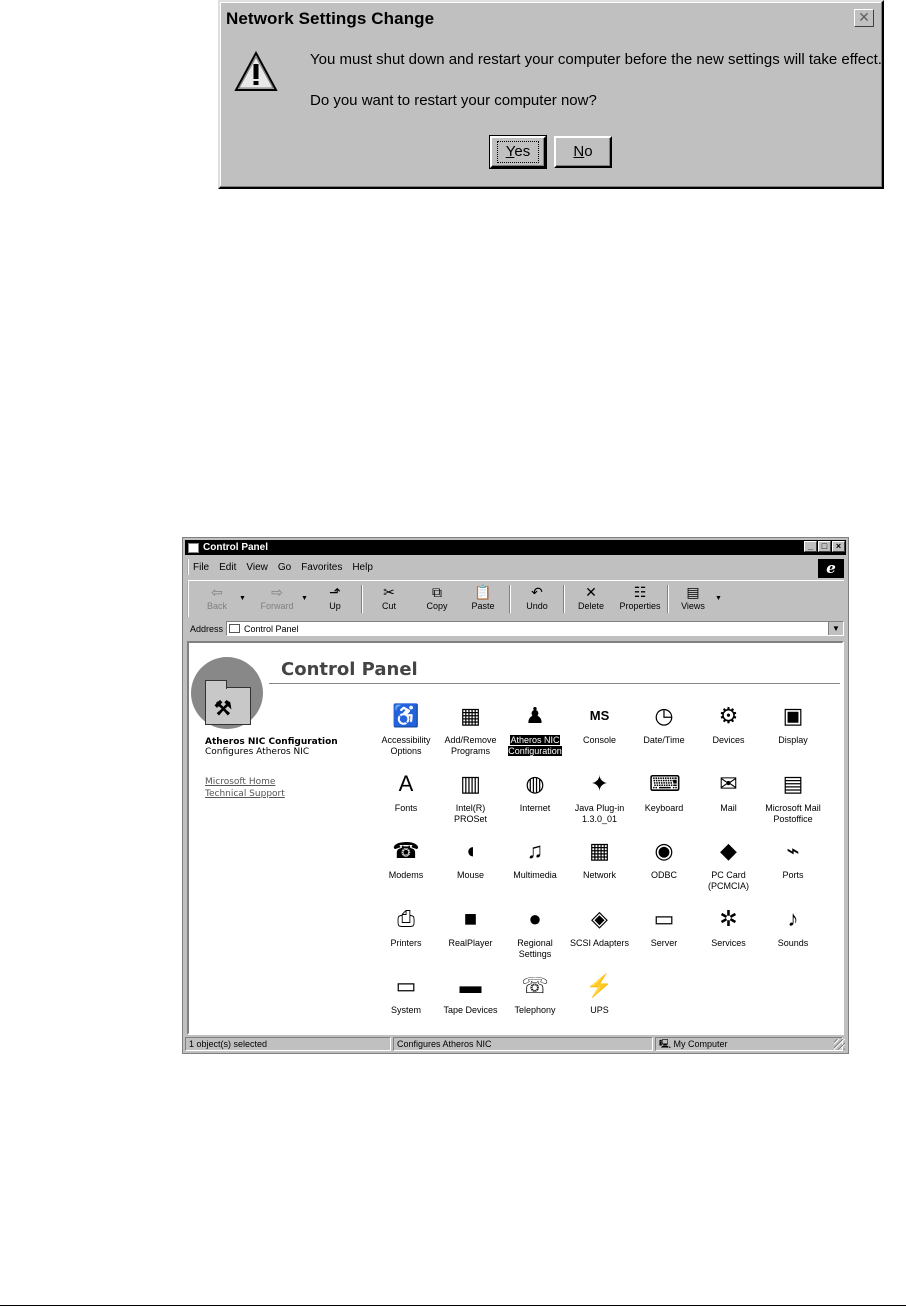 This screenshot has height=1307, width=906. I want to click on selected-item-title: Atheros NIC Configuration, so click(271, 742).